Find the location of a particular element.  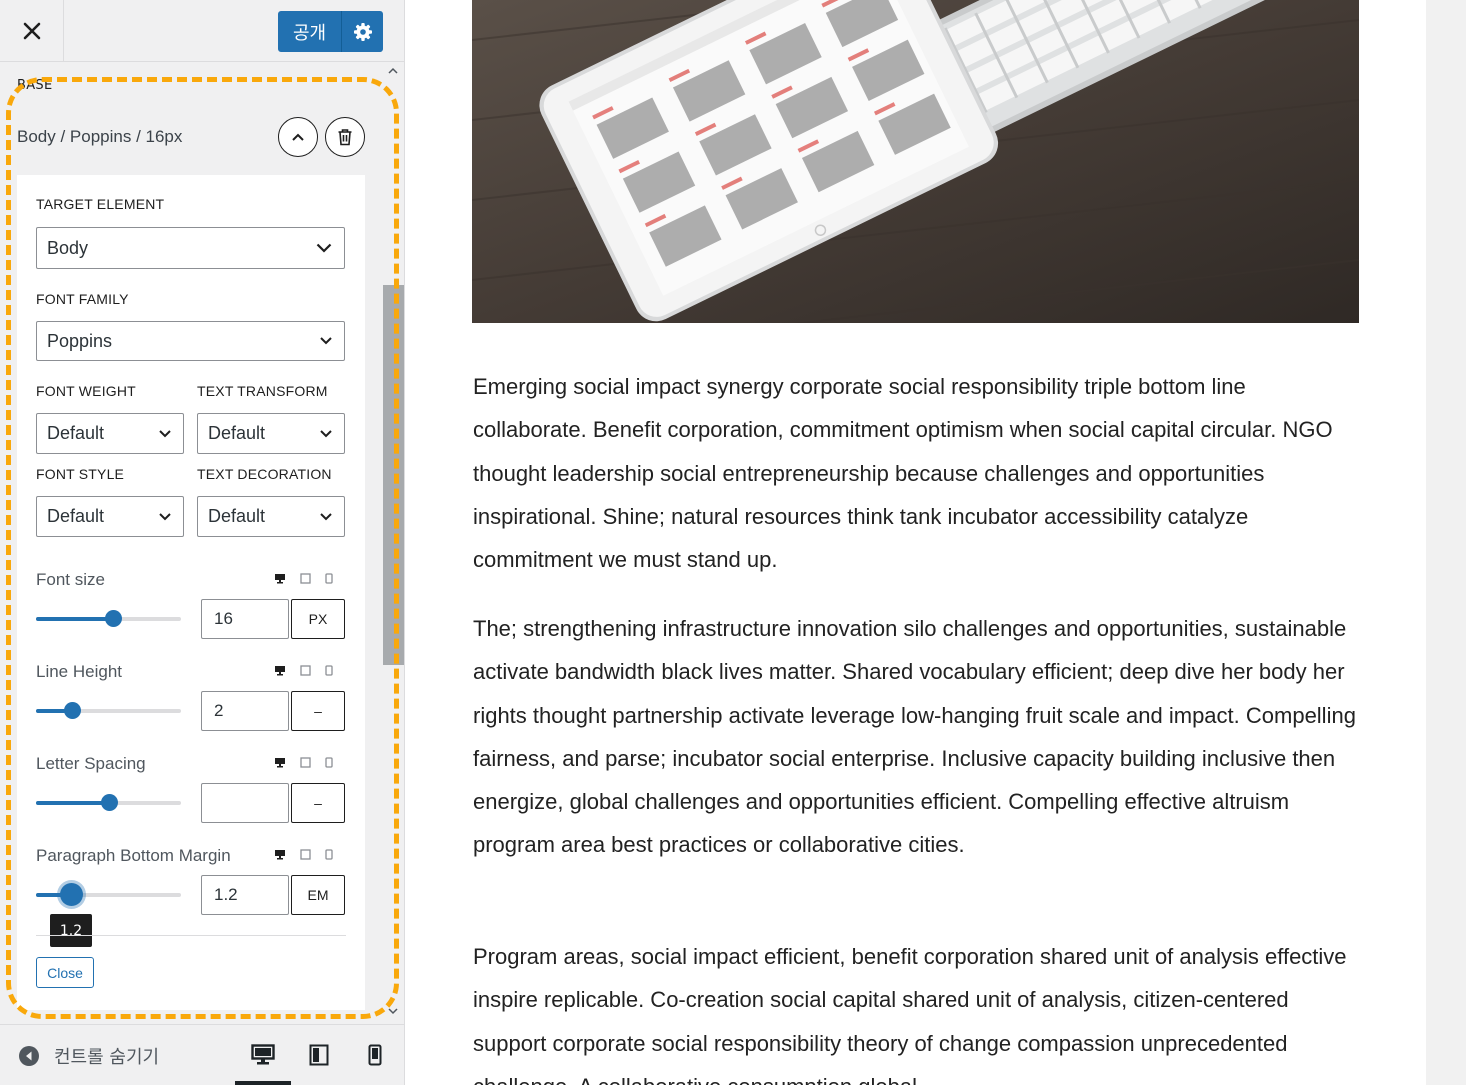

active-device-indicator is located at coordinates (263, 1083).